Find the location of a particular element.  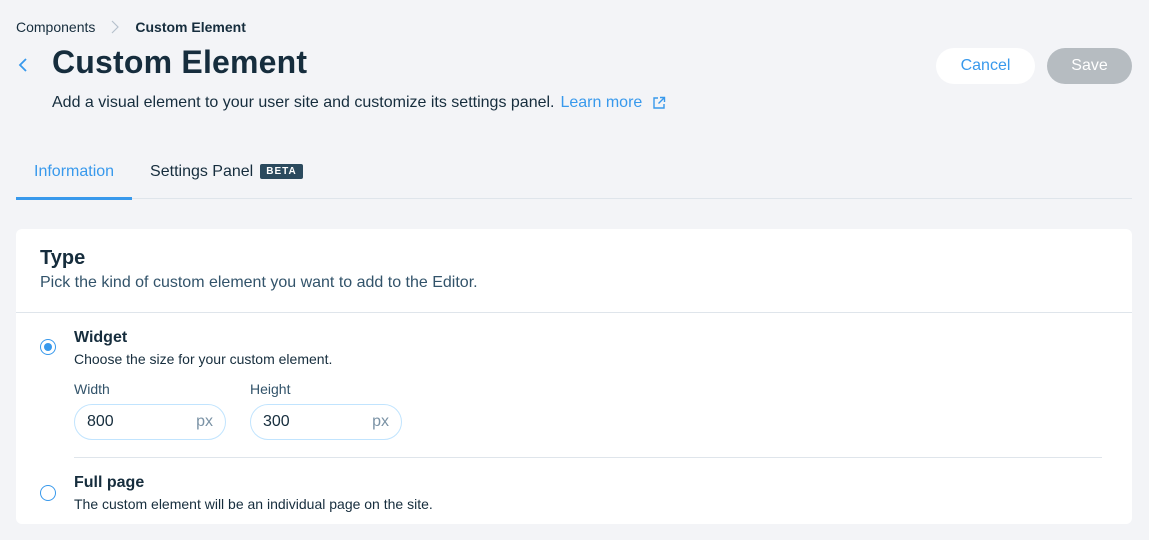

external-link-icon is located at coordinates (659, 103).